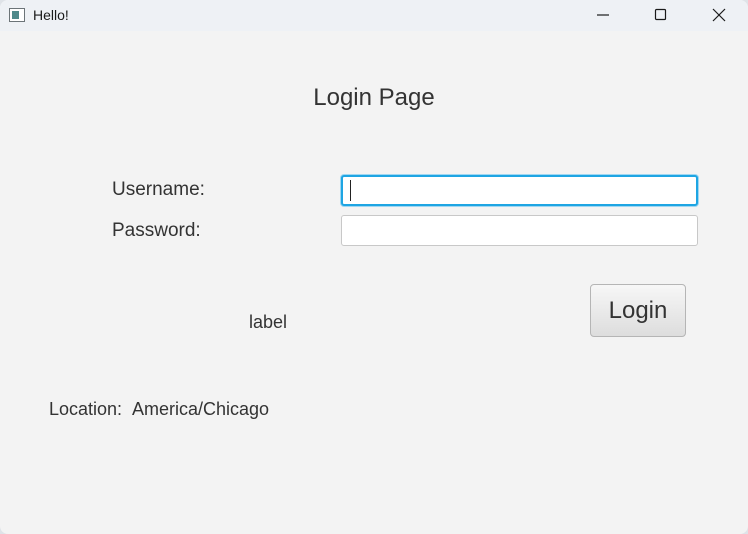 This screenshot has height=534, width=748. What do you see at coordinates (519, 230) in the screenshot?
I see `password-input` at bounding box center [519, 230].